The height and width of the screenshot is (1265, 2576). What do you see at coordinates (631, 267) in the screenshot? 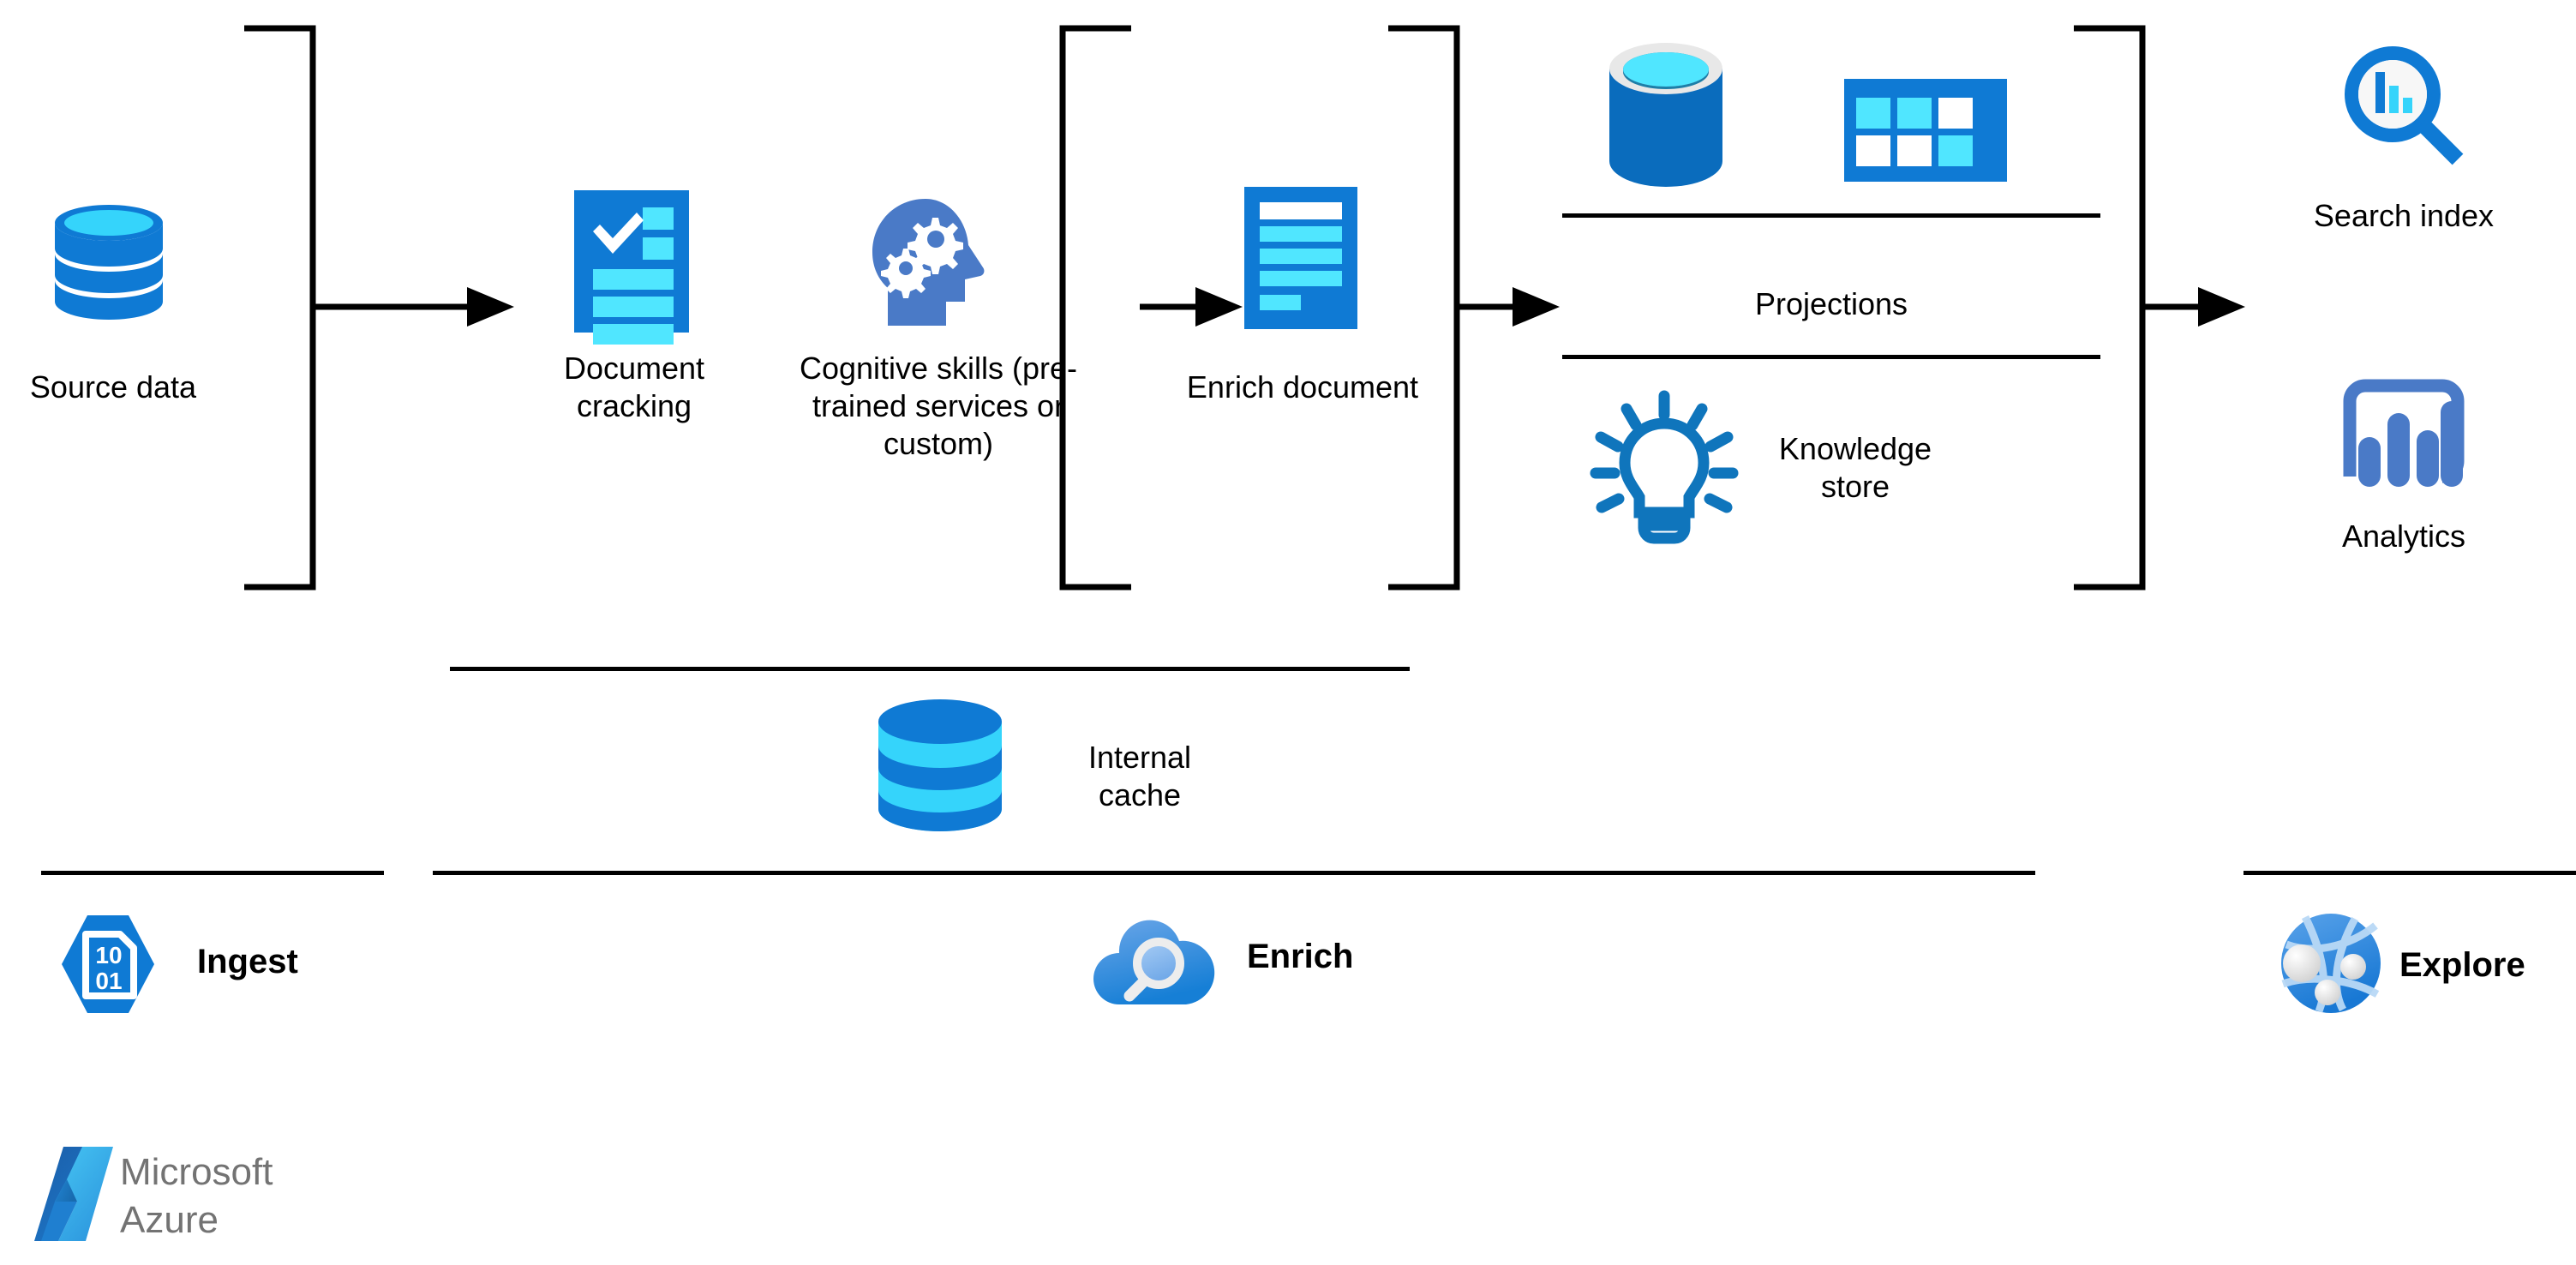
I see `document-checklist-icon` at bounding box center [631, 267].